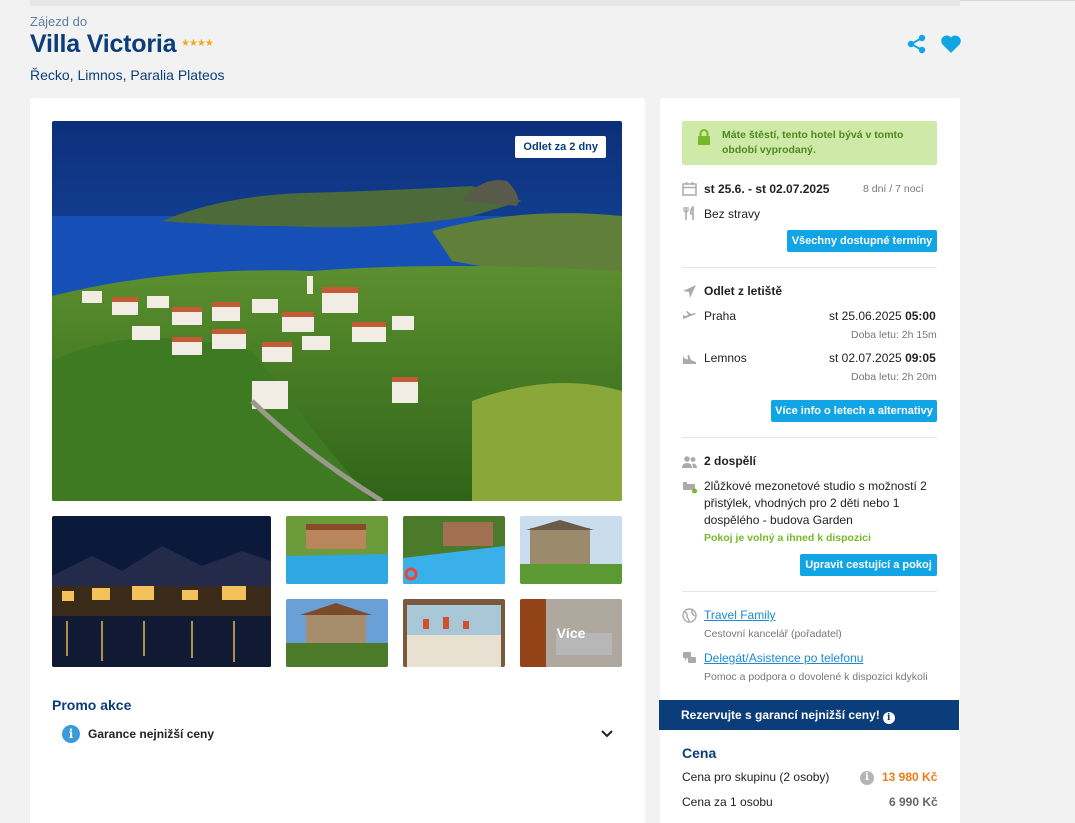  I want to click on chevron-down-icon, so click(607, 734).